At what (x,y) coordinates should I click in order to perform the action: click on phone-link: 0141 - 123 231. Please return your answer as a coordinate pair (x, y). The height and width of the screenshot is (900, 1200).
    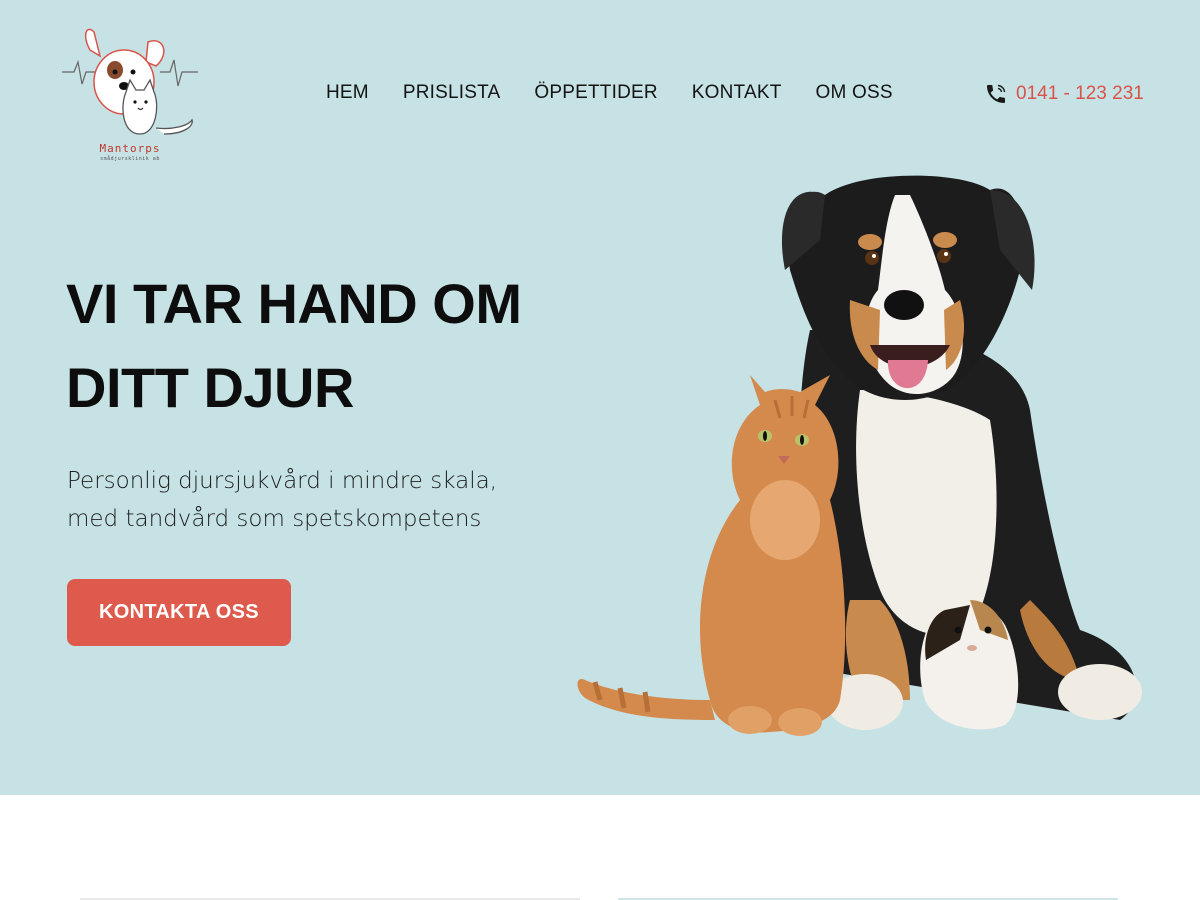
    Looking at the image, I should click on (1064, 94).